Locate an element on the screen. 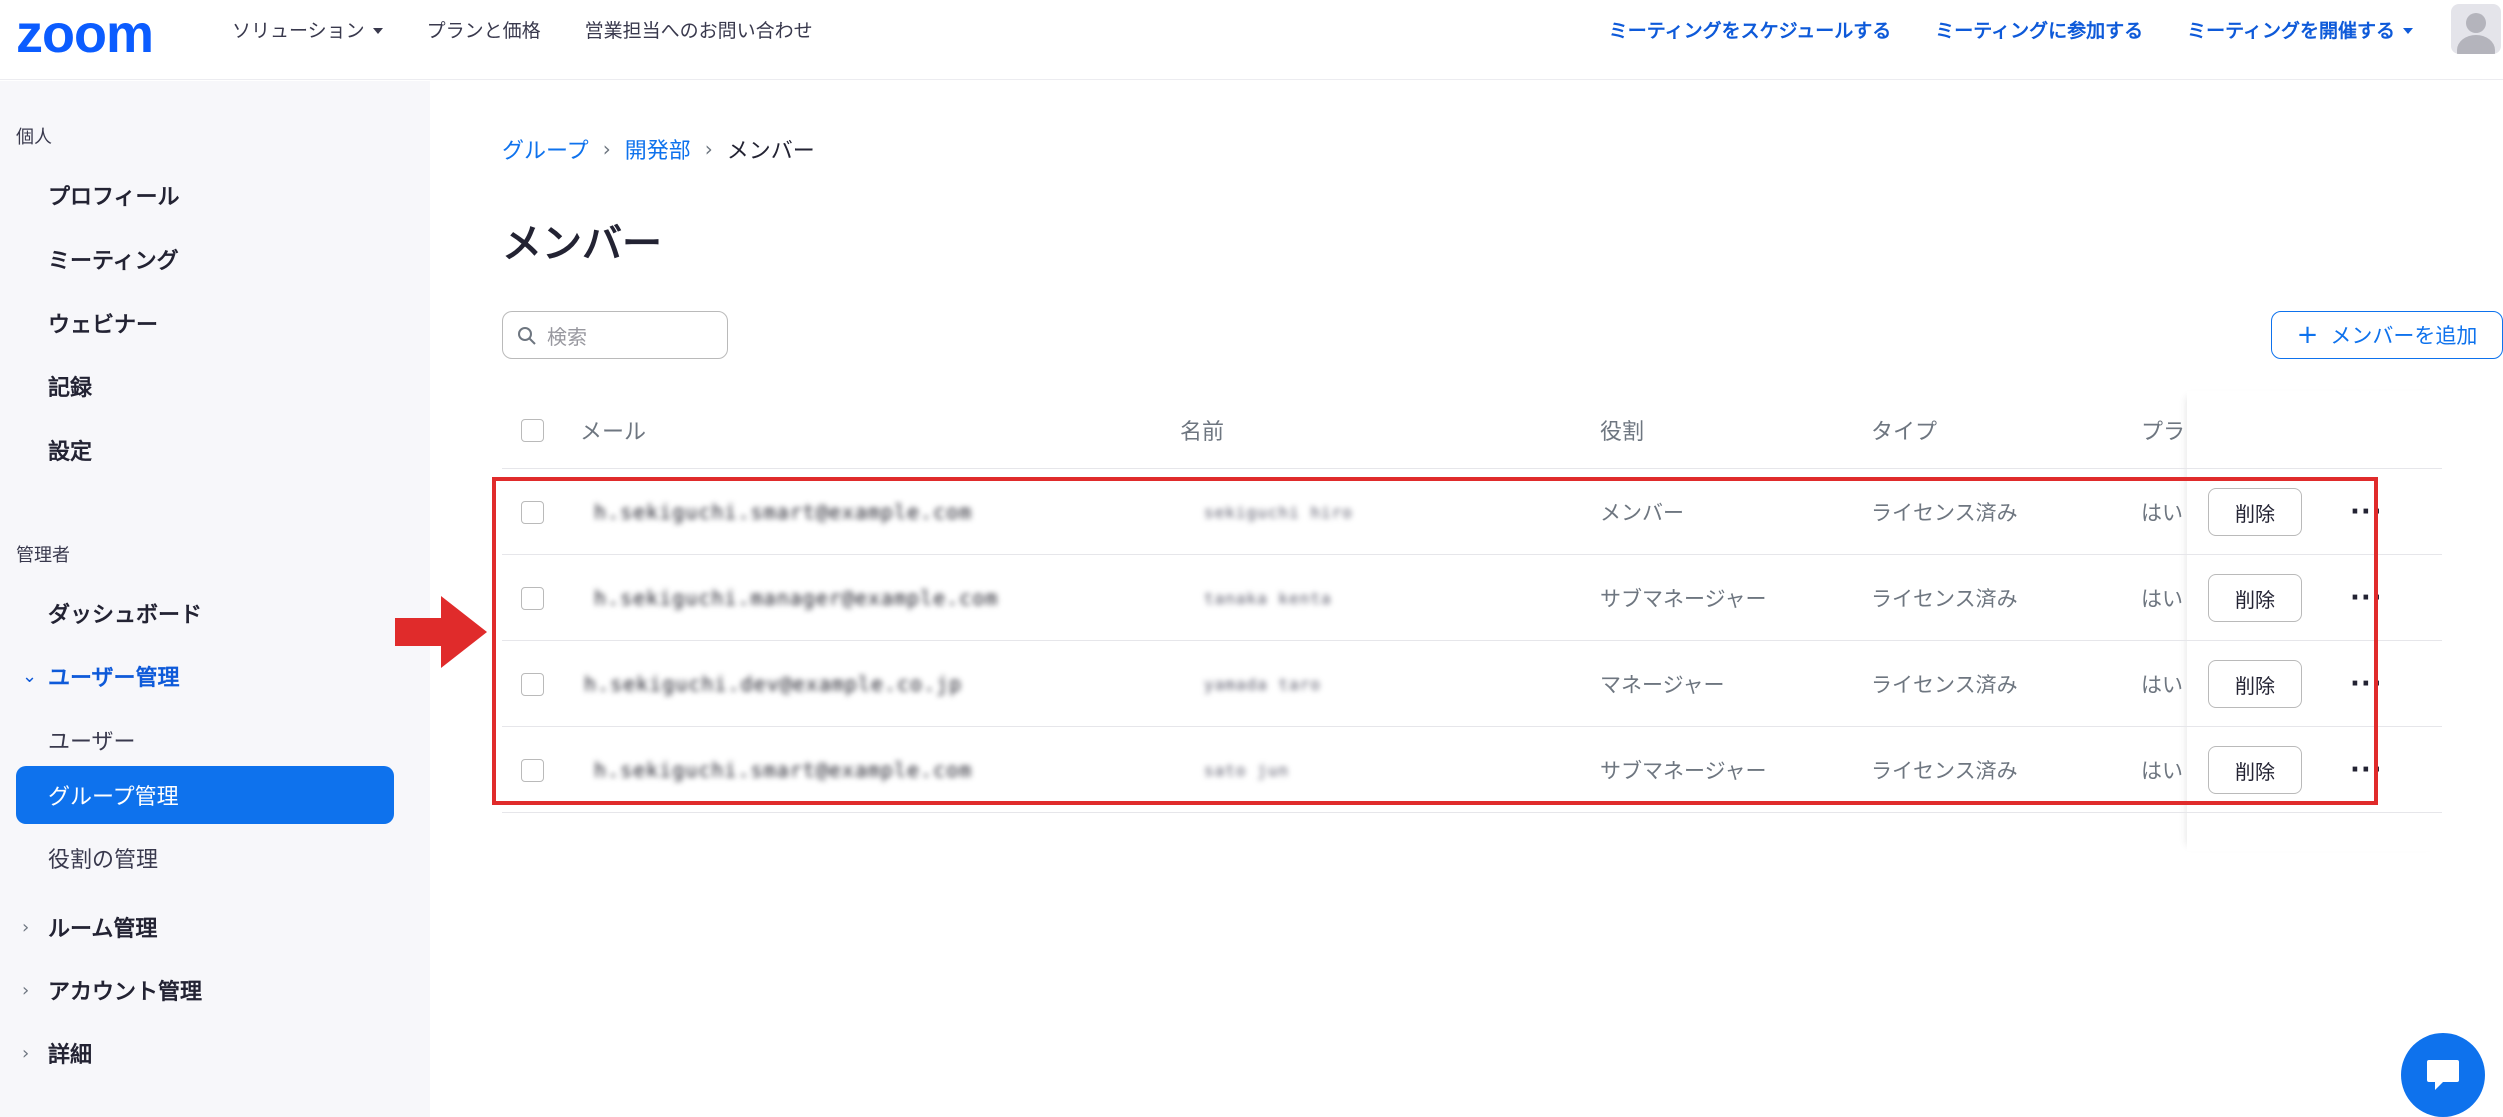  add-member-label: メンバーを追加 is located at coordinates (2404, 336).